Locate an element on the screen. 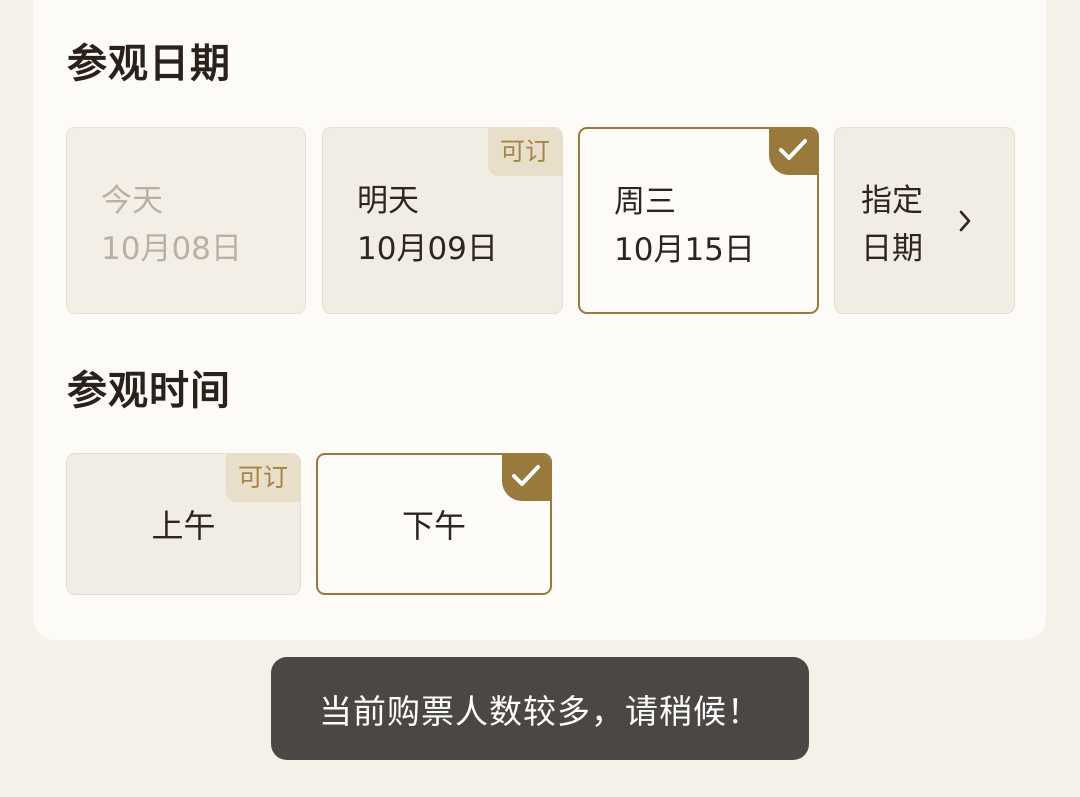  date-option-tomorrow: 可订 明天 10月09日 is located at coordinates (442, 220).